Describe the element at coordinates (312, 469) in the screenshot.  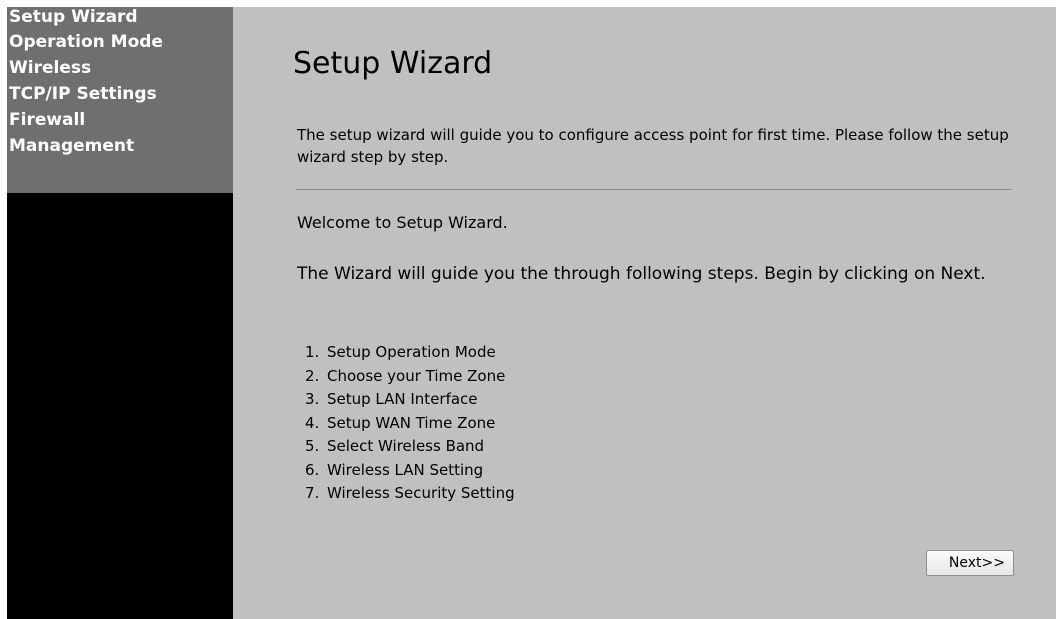
I see `step-number: 6.` at that location.